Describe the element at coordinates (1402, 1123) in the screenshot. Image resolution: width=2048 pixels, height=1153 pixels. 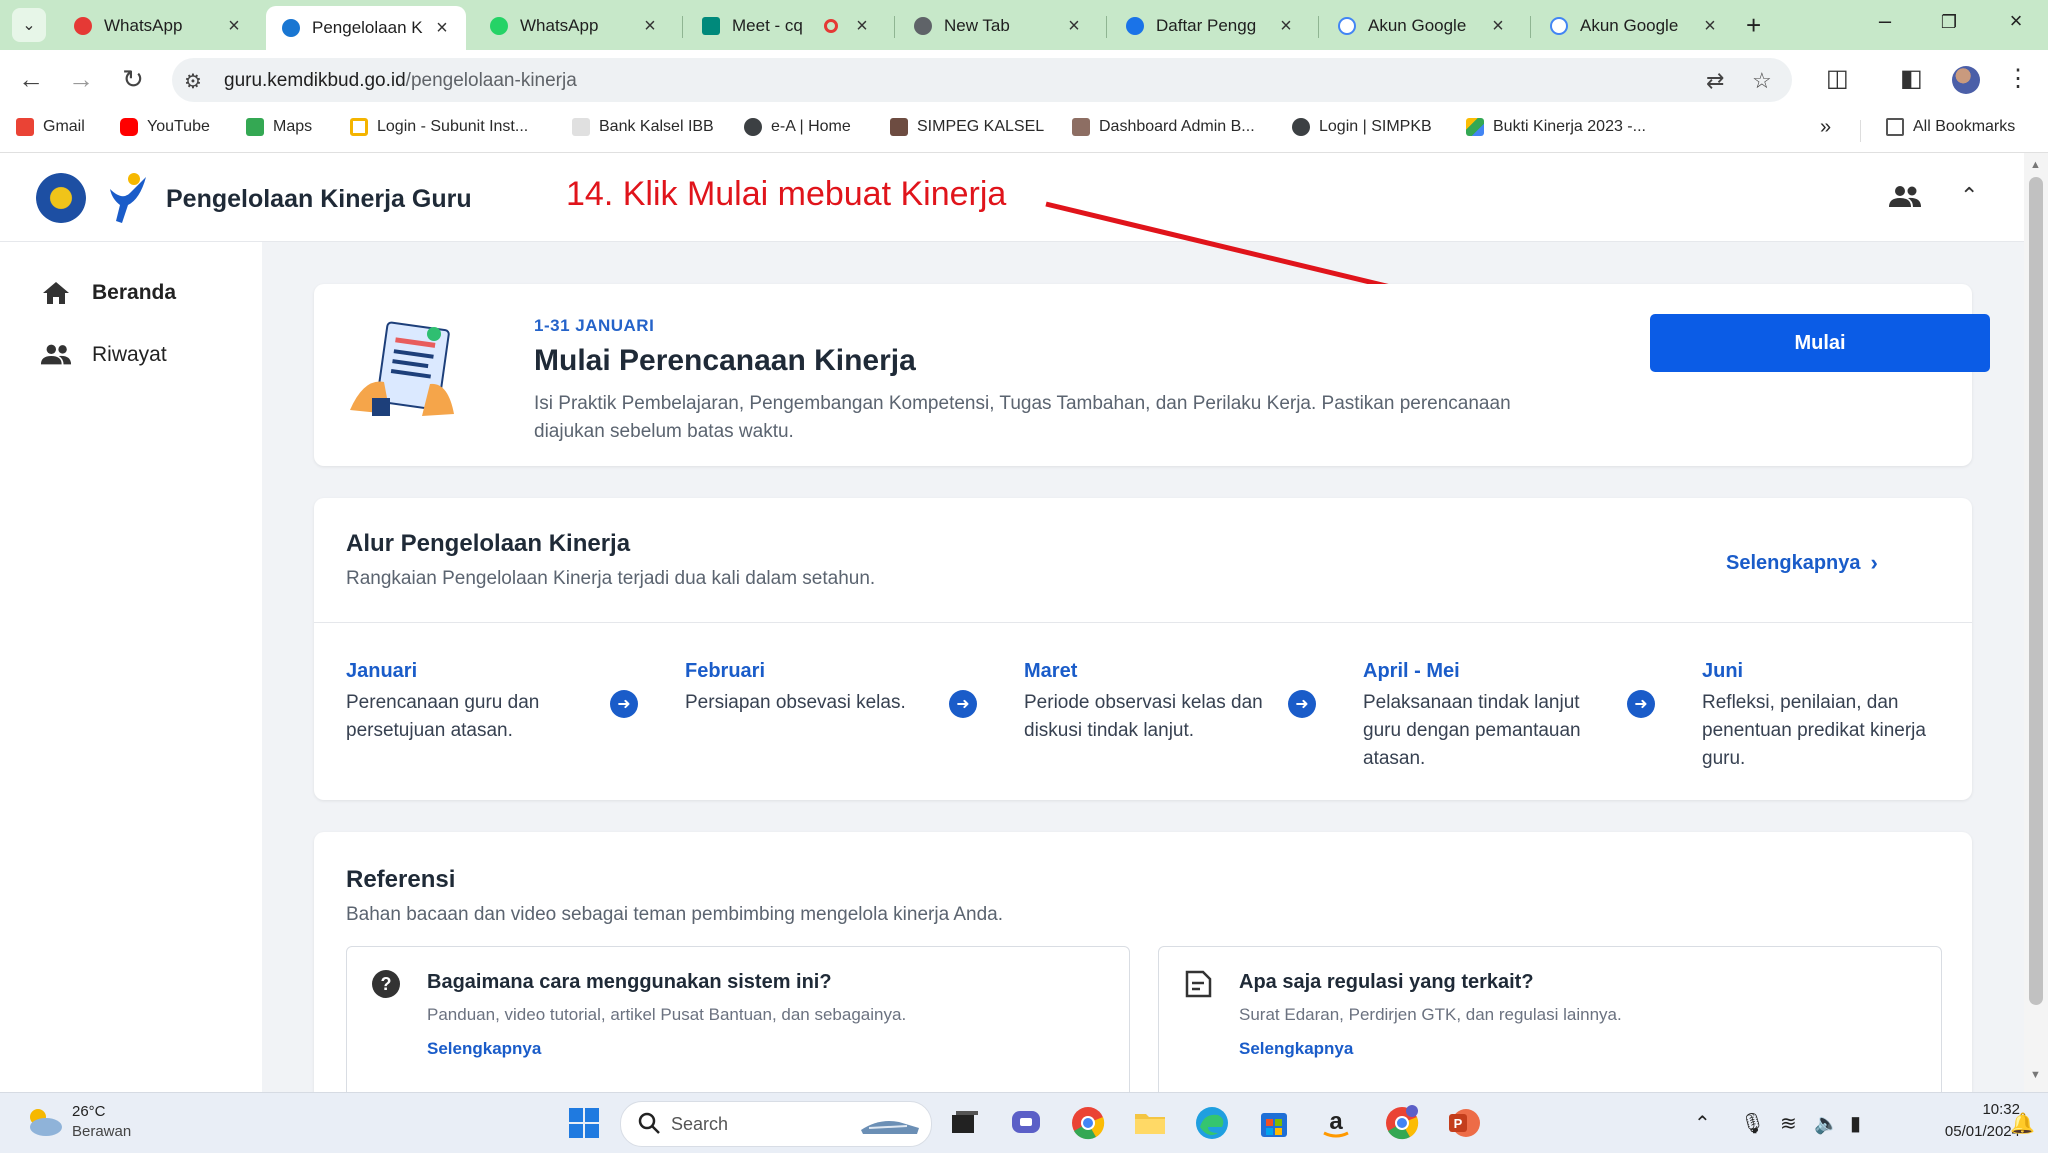
I see `chrome-profile-icon` at that location.